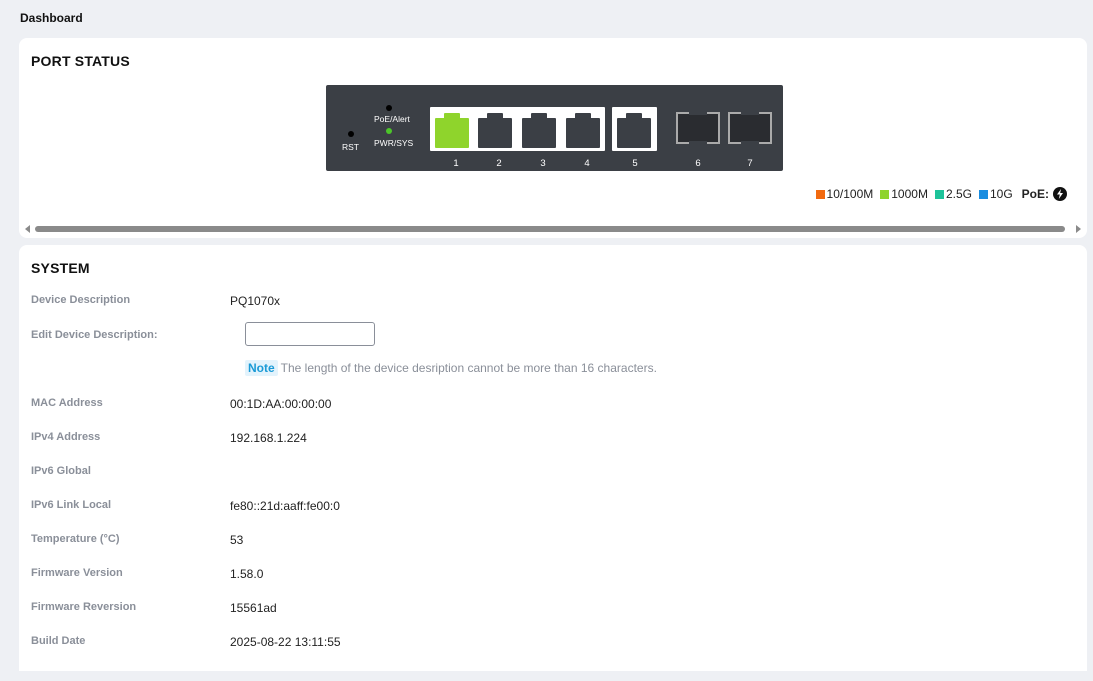 This screenshot has width=1093, height=681. Describe the element at coordinates (58, 641) in the screenshot. I see `build-date-label: Build Date` at that location.